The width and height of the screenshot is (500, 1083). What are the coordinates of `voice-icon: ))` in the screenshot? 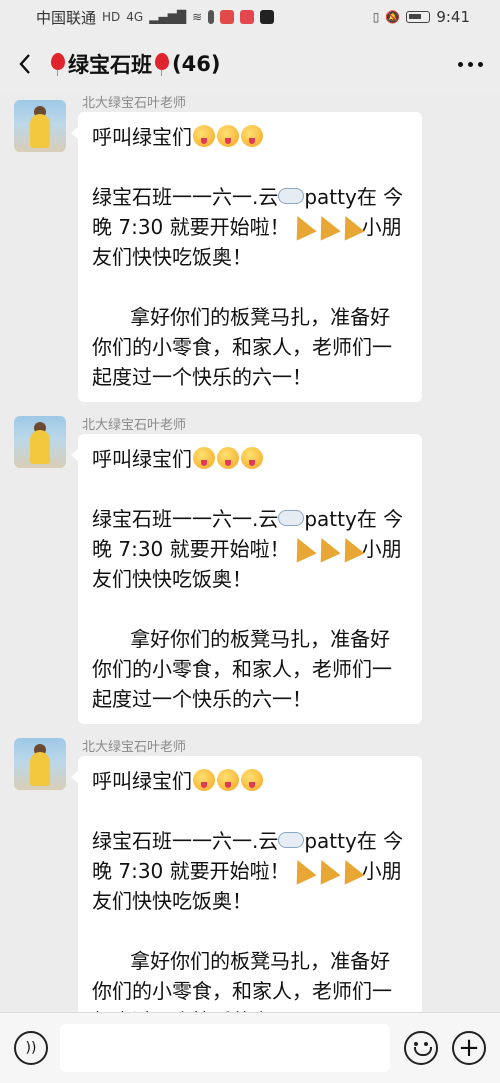 It's located at (31, 1048).